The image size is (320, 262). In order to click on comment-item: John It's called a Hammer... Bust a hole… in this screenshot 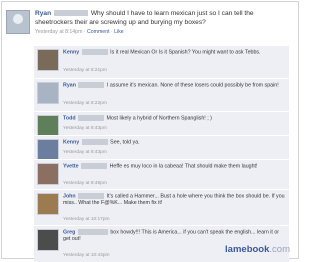, I will do `click(161, 207)`.